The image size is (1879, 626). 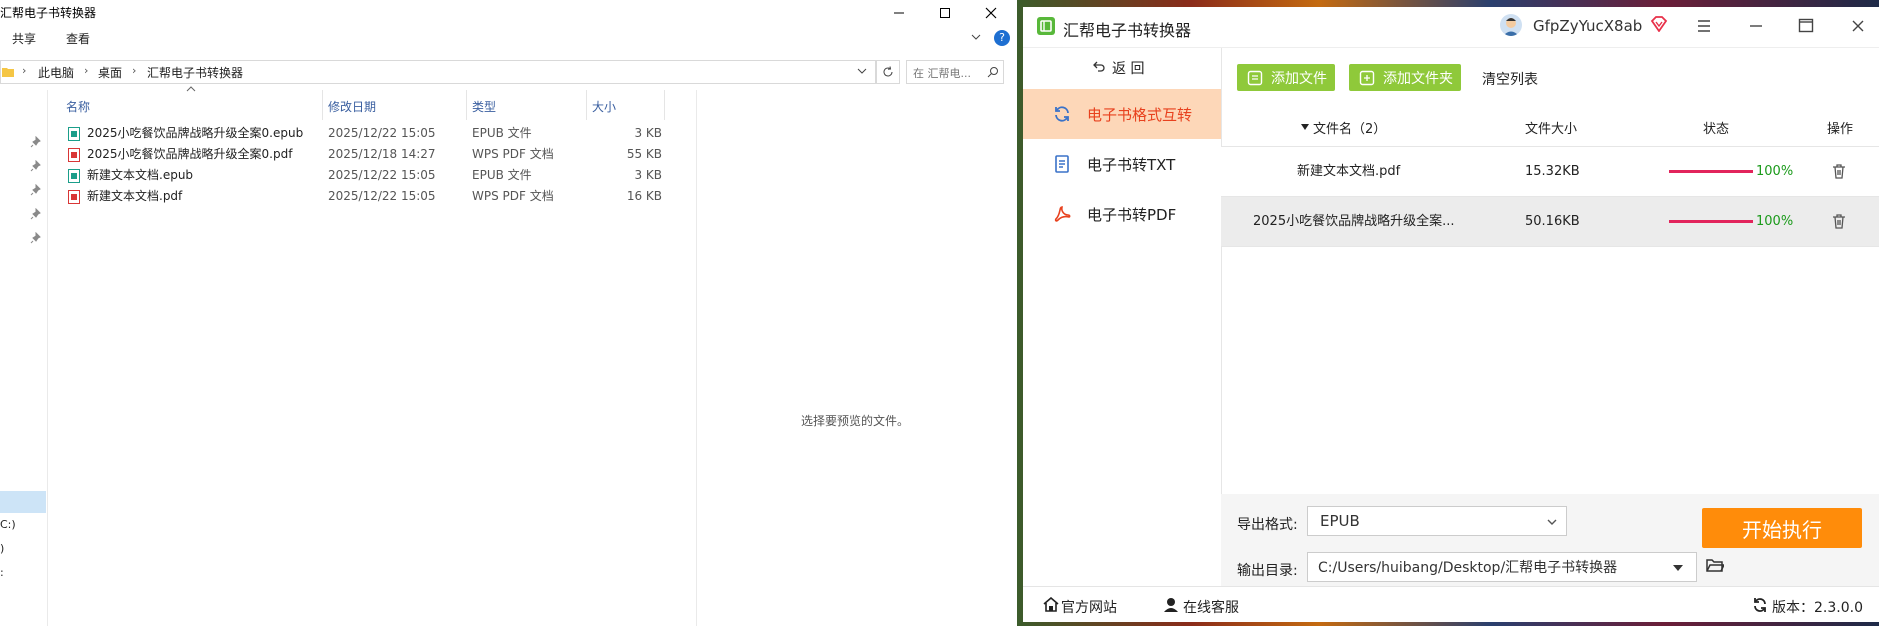 What do you see at coordinates (1817, 608) in the screenshot?
I see `version-label: 版本：2.3.0.0` at bounding box center [1817, 608].